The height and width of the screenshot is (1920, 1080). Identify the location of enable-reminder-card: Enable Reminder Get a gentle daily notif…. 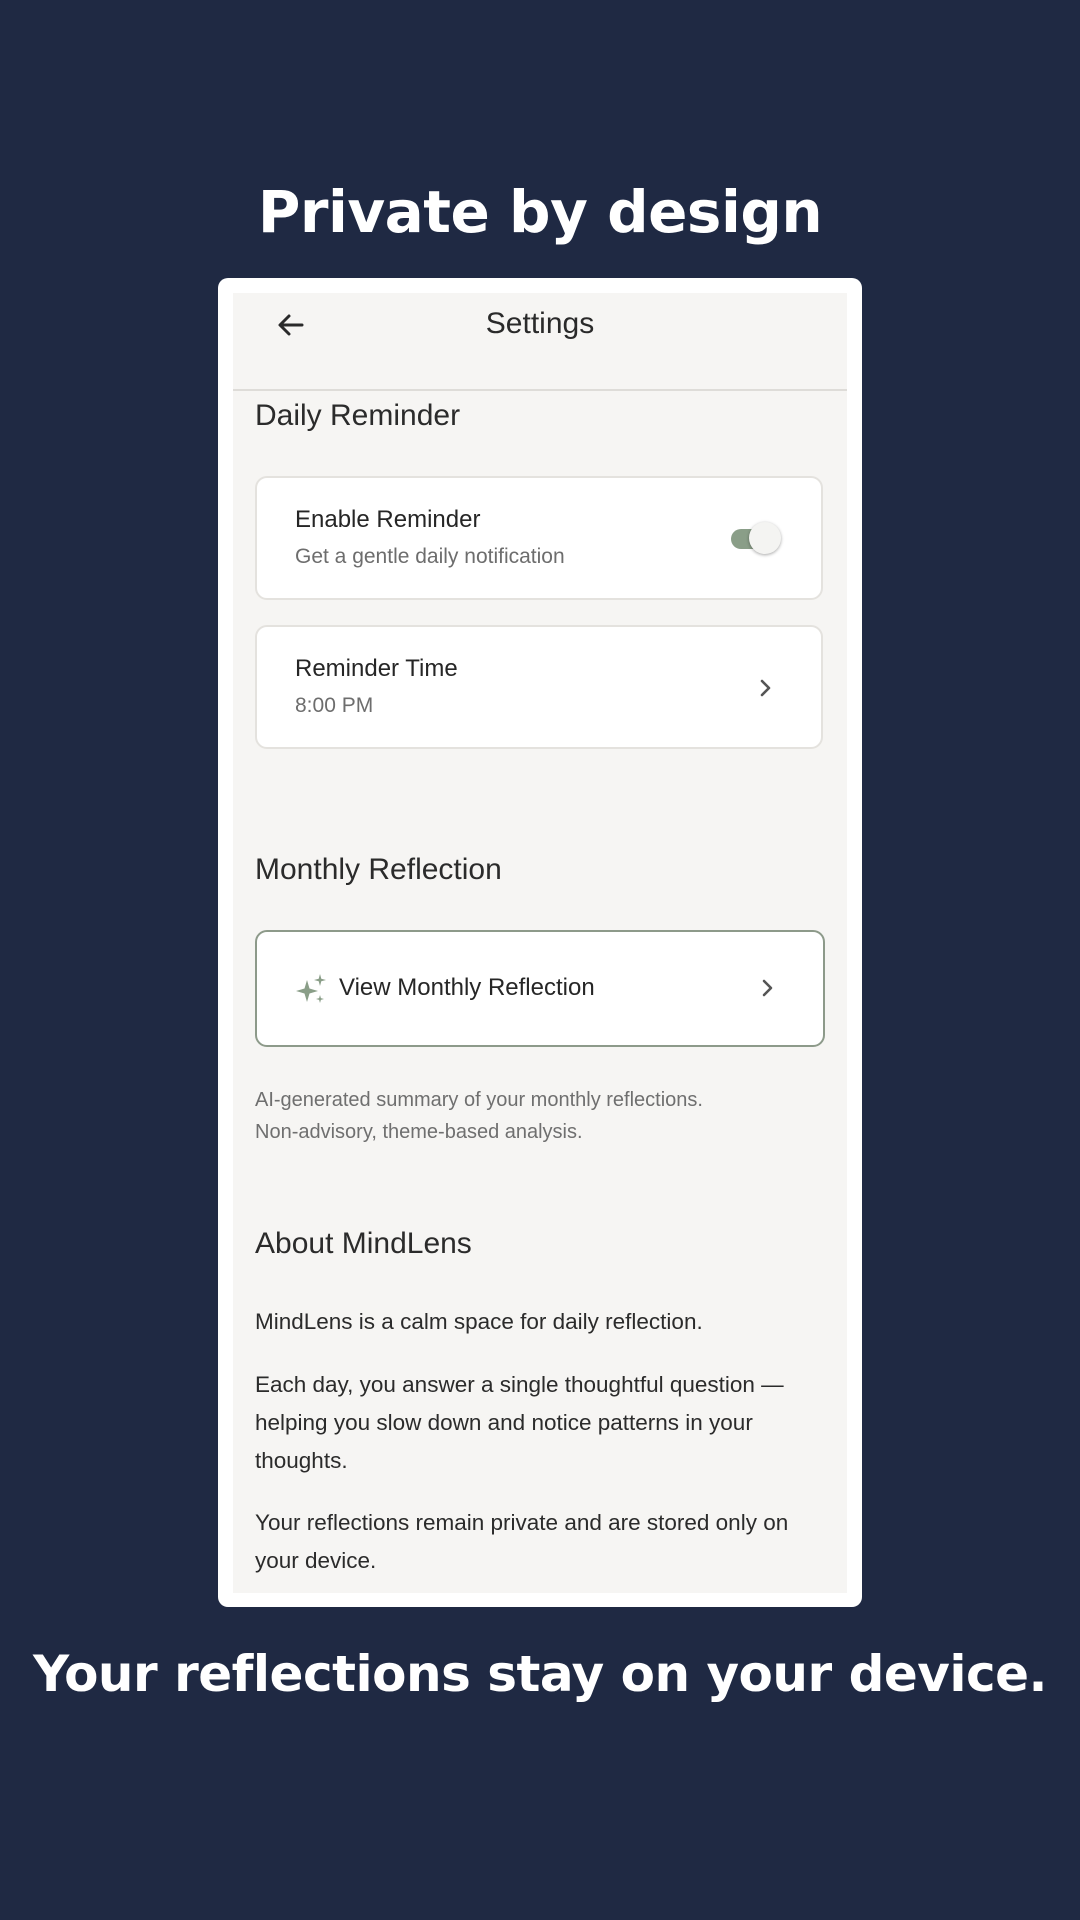
(539, 538).